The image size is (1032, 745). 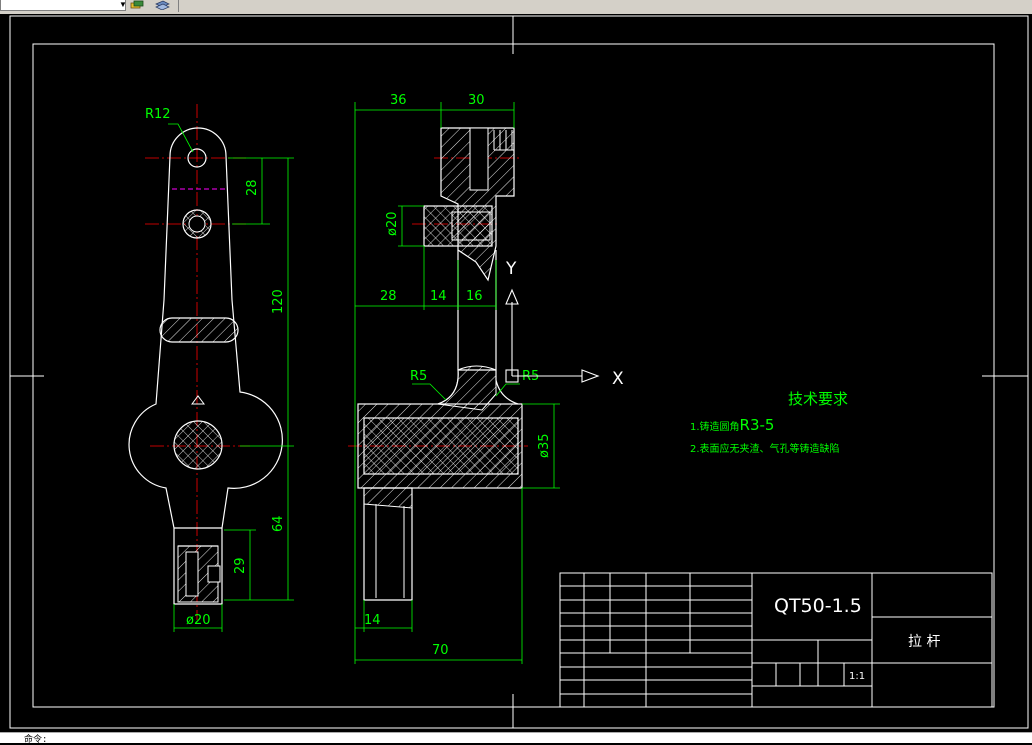 I want to click on tech-req-line-2: 2.表面应无夹渣、气孔等铸造缺陷, so click(x=765, y=448).